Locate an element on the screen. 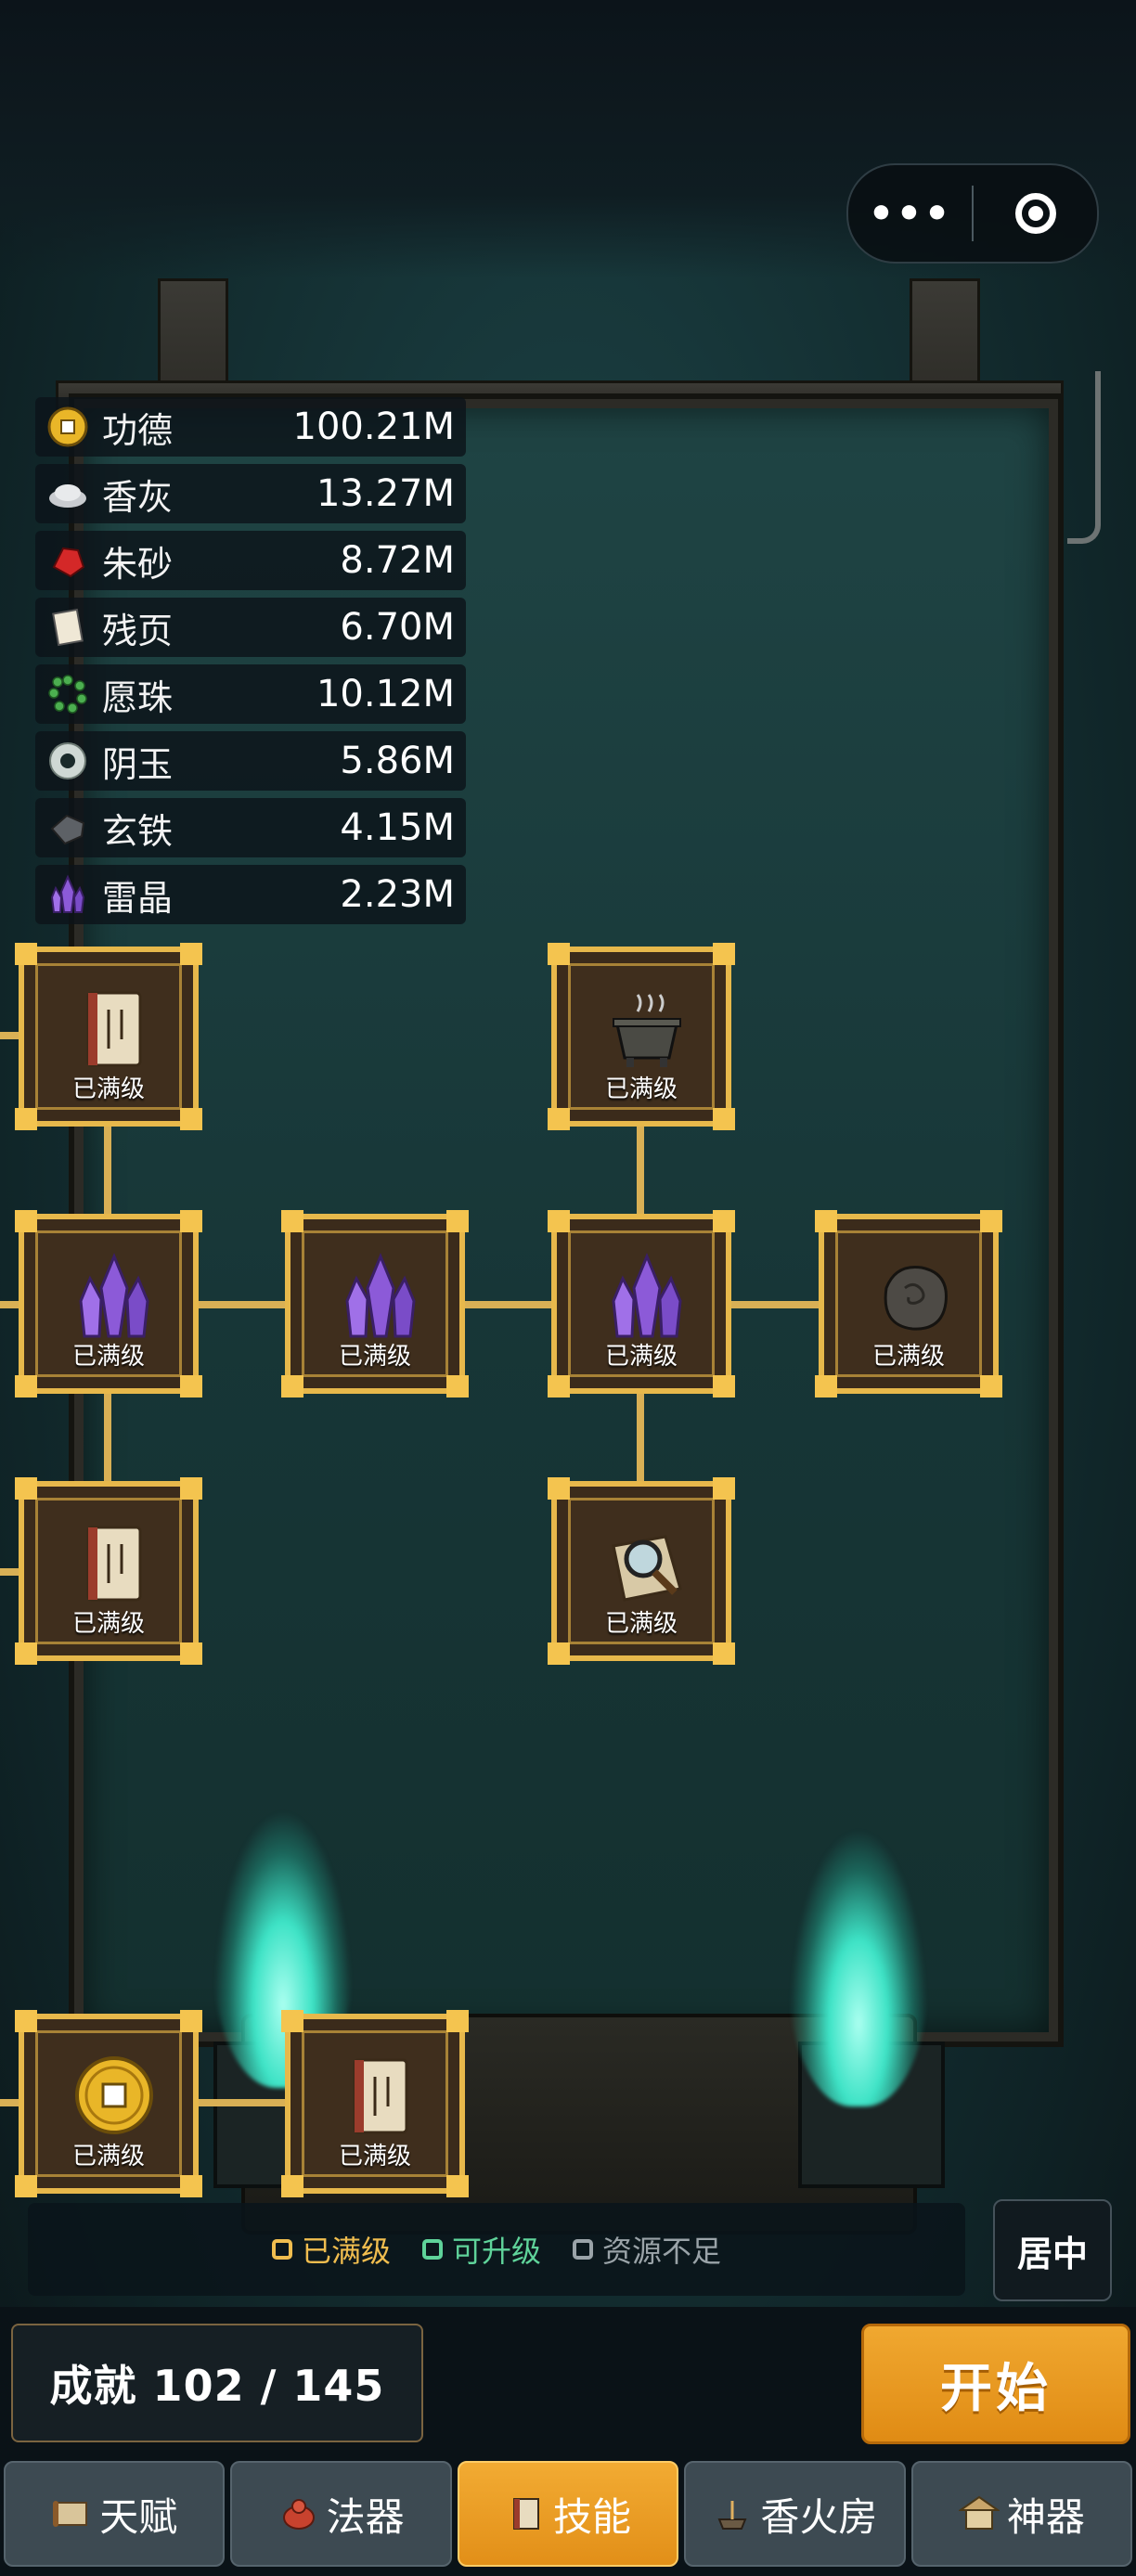 The height and width of the screenshot is (2576, 1136). tab-artifact: 法器 is located at coordinates (341, 2514).